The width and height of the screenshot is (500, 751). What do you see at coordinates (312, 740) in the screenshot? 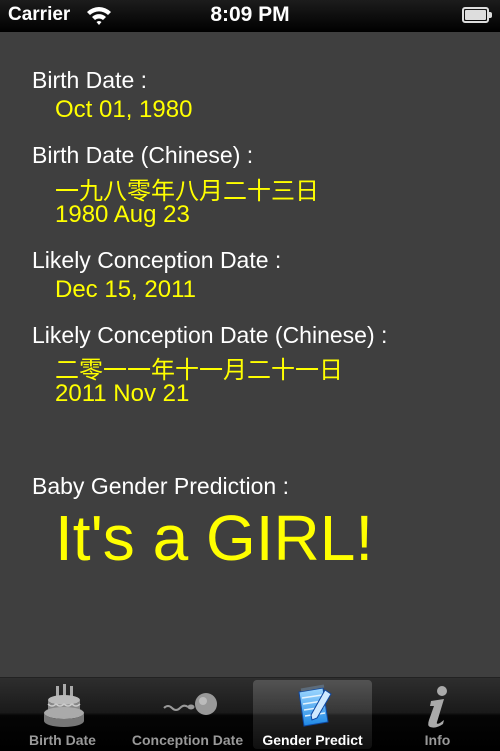
I see `tab-gender-predict-label: Gender Predict` at bounding box center [312, 740].